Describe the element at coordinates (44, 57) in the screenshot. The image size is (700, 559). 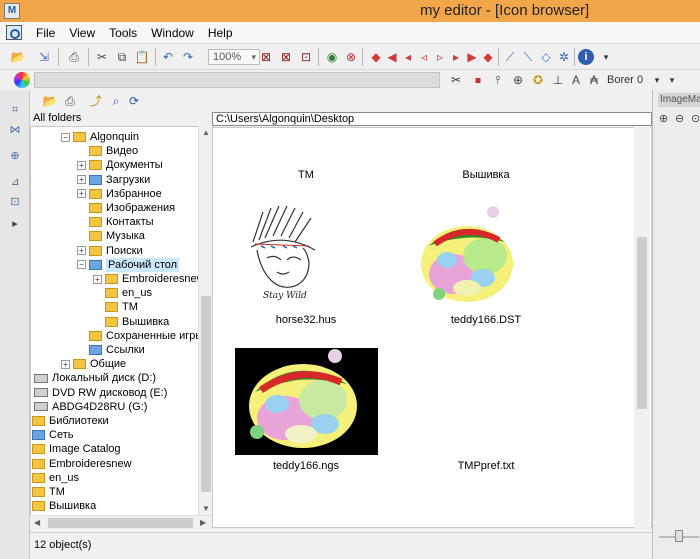
I see `import-icon: ⇲` at that location.